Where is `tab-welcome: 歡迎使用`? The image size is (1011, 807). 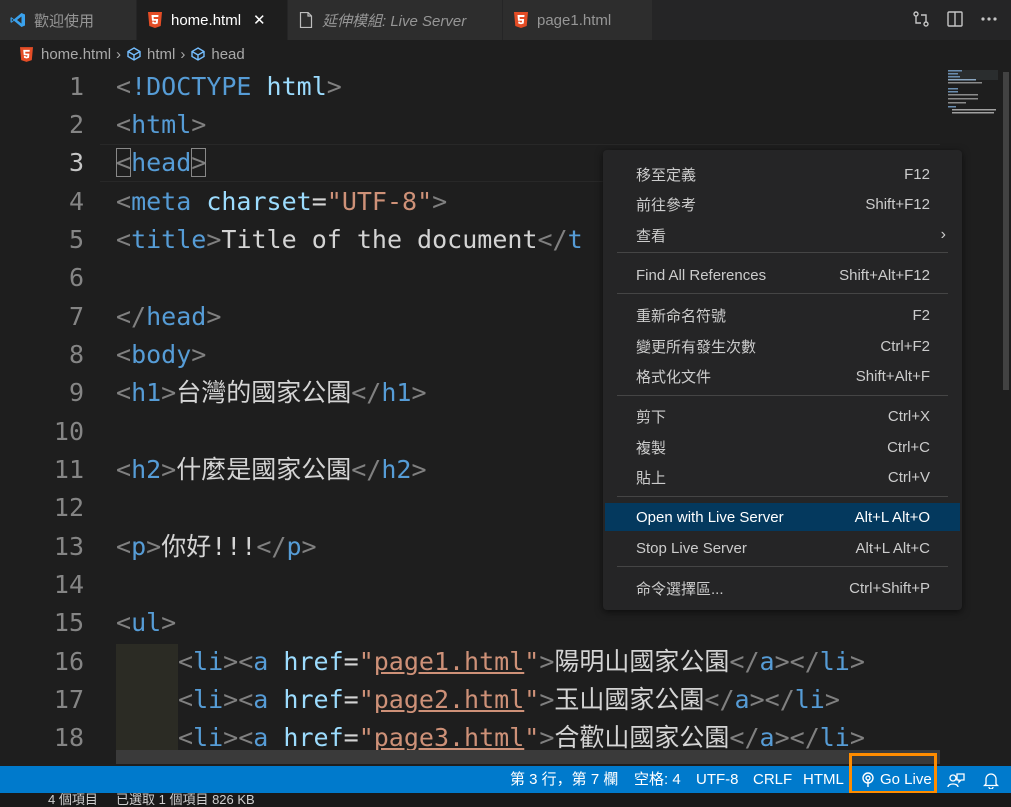 tab-welcome: 歡迎使用 is located at coordinates (68, 20).